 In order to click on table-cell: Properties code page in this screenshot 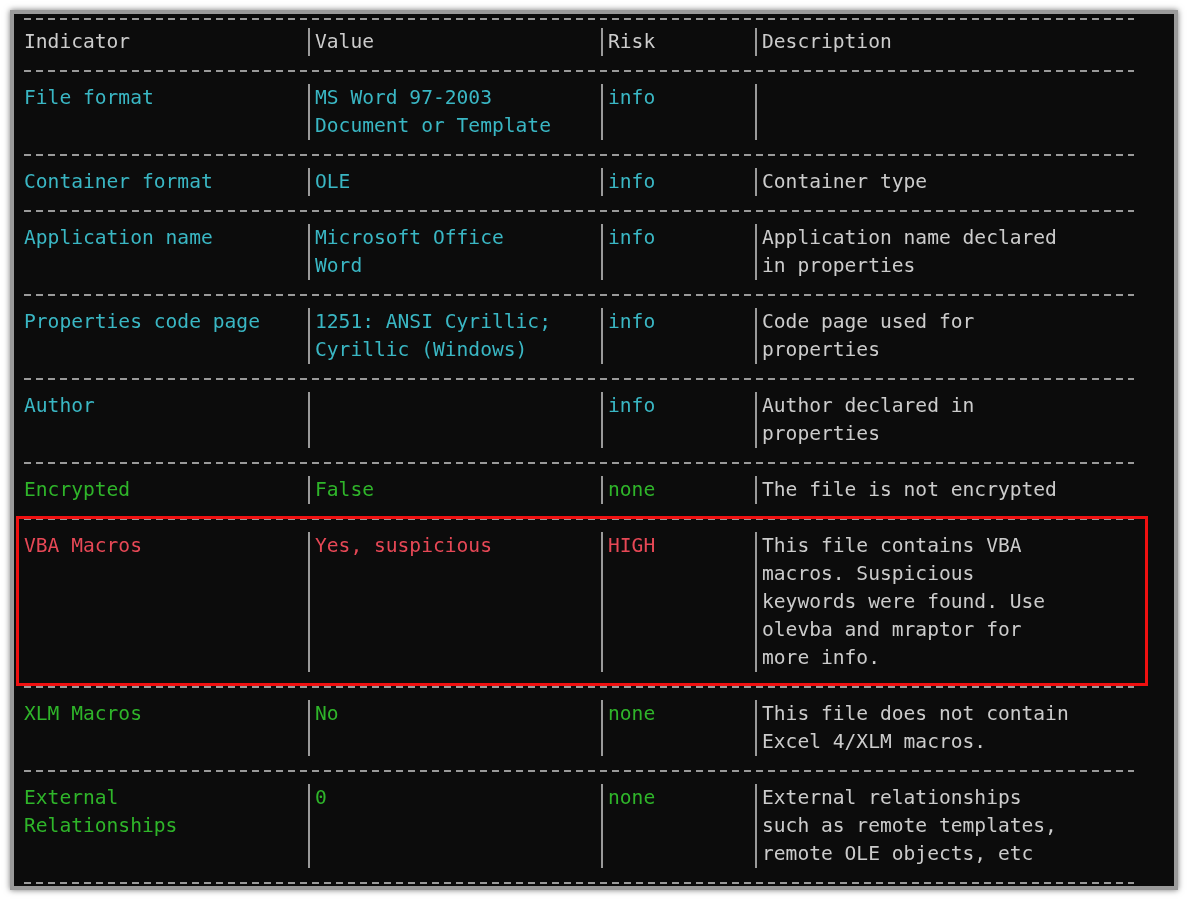, I will do `click(142, 321)`.